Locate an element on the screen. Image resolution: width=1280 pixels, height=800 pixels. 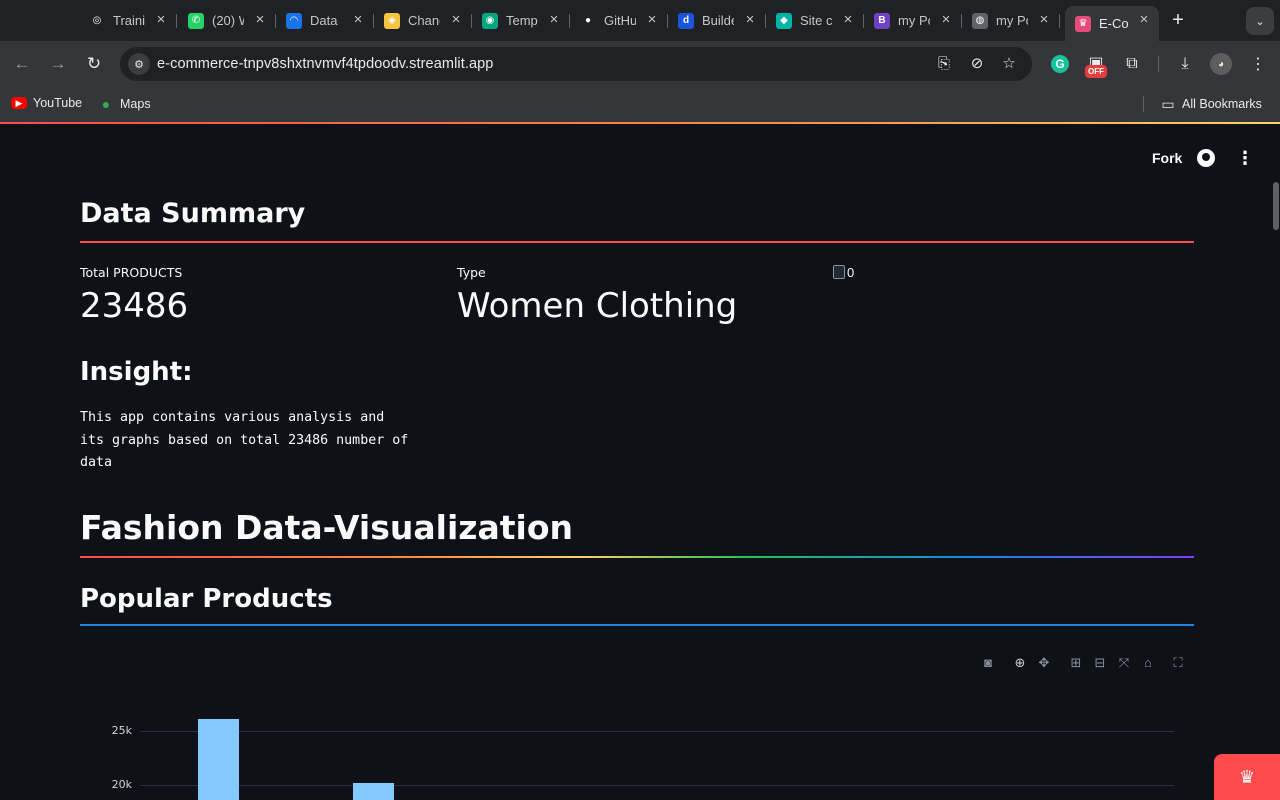
broken-image-alt: 0 is located at coordinates (851, 272).